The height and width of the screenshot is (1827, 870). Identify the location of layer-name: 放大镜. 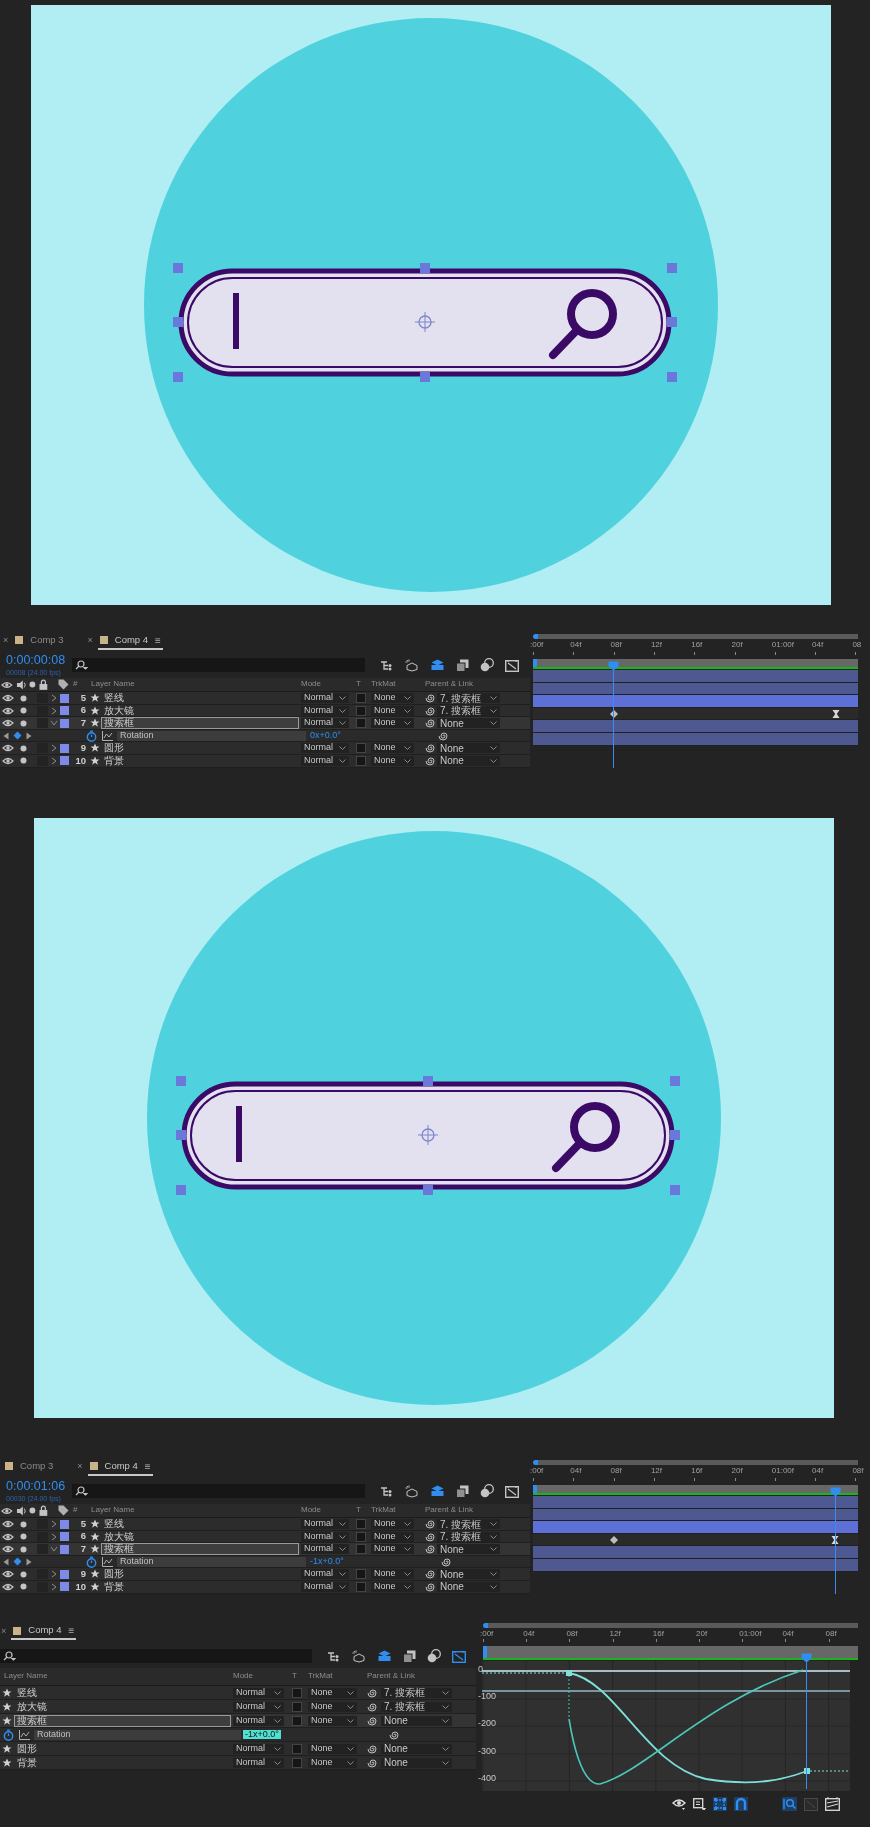
(122, 1706).